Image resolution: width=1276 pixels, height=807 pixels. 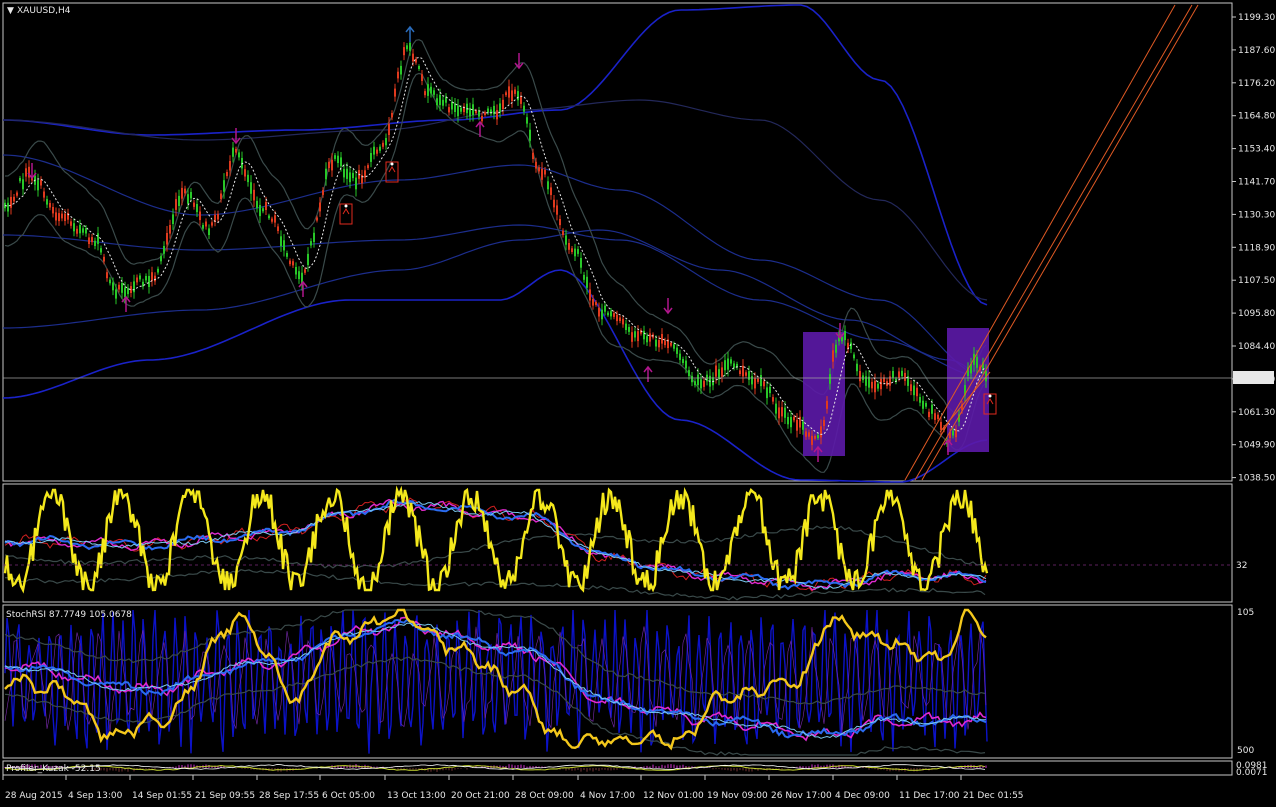 I want to click on time-tick-label: 28 Oct 09:00, so click(x=544, y=796).